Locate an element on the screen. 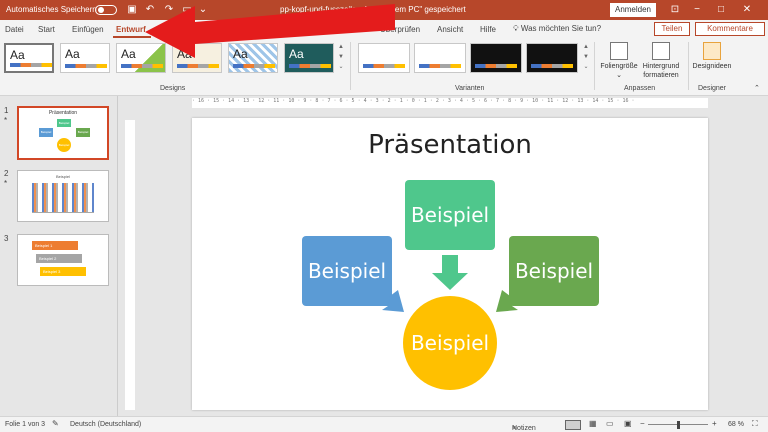 The image size is (768, 432). lightbulb-icon: 💡︎ is located at coordinates (517, 28).